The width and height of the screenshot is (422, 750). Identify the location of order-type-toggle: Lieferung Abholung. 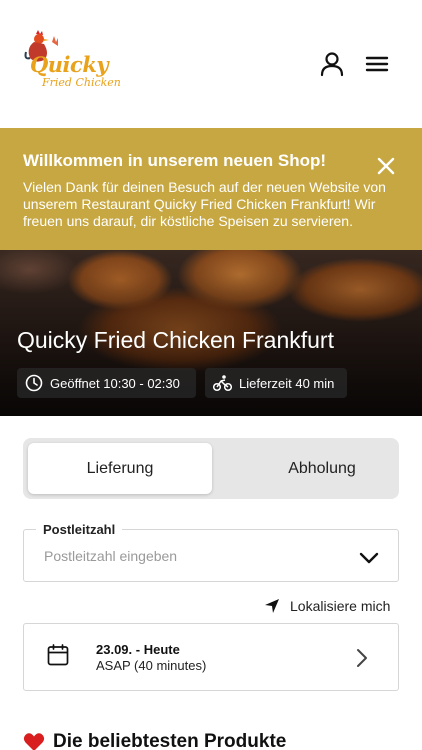
(211, 468).